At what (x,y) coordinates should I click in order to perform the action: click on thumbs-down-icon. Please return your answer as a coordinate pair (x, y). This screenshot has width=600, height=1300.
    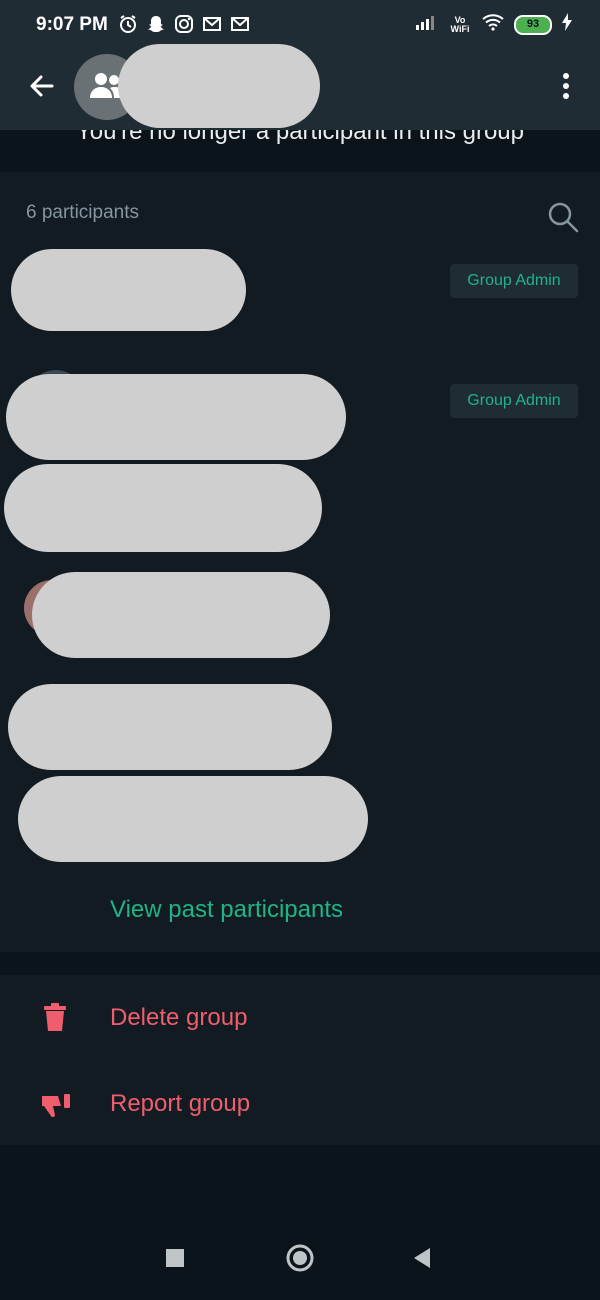
    Looking at the image, I should click on (55, 1105).